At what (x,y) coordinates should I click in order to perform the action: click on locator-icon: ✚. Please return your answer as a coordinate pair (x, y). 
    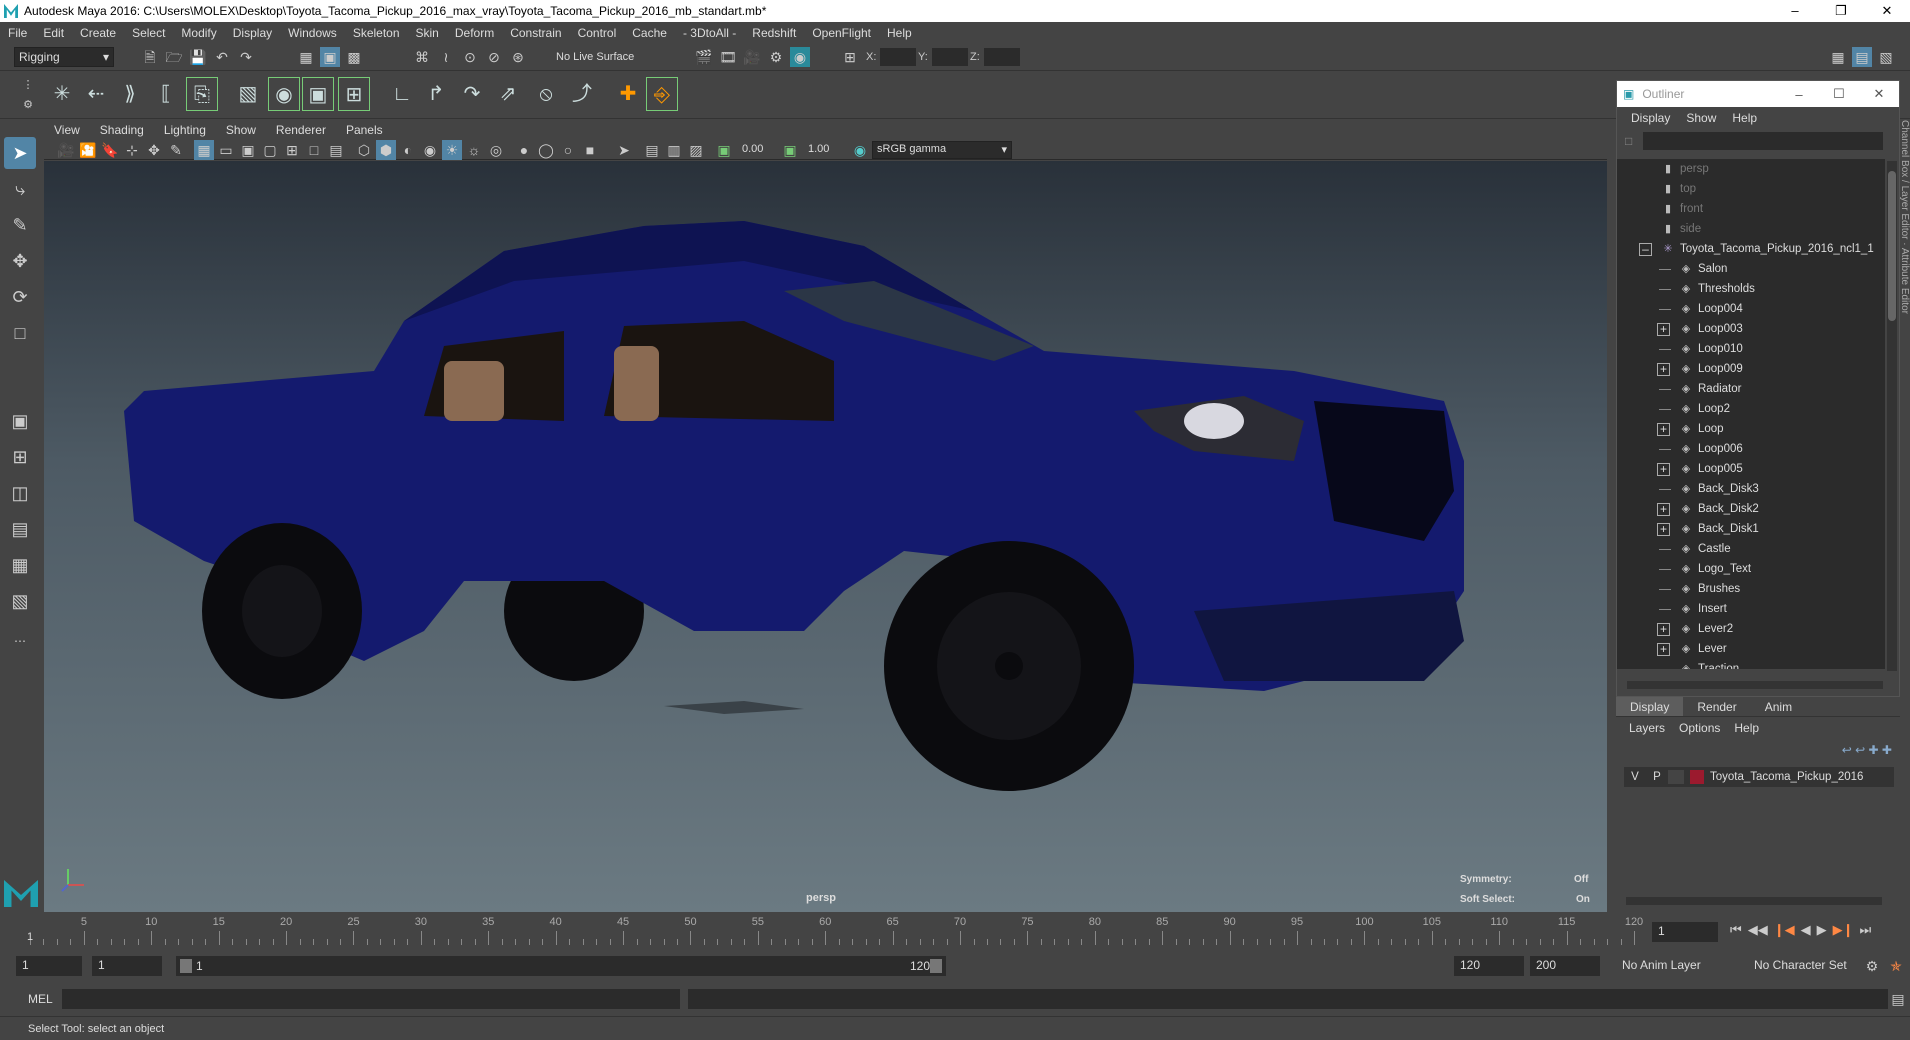
    Looking at the image, I should click on (628, 94).